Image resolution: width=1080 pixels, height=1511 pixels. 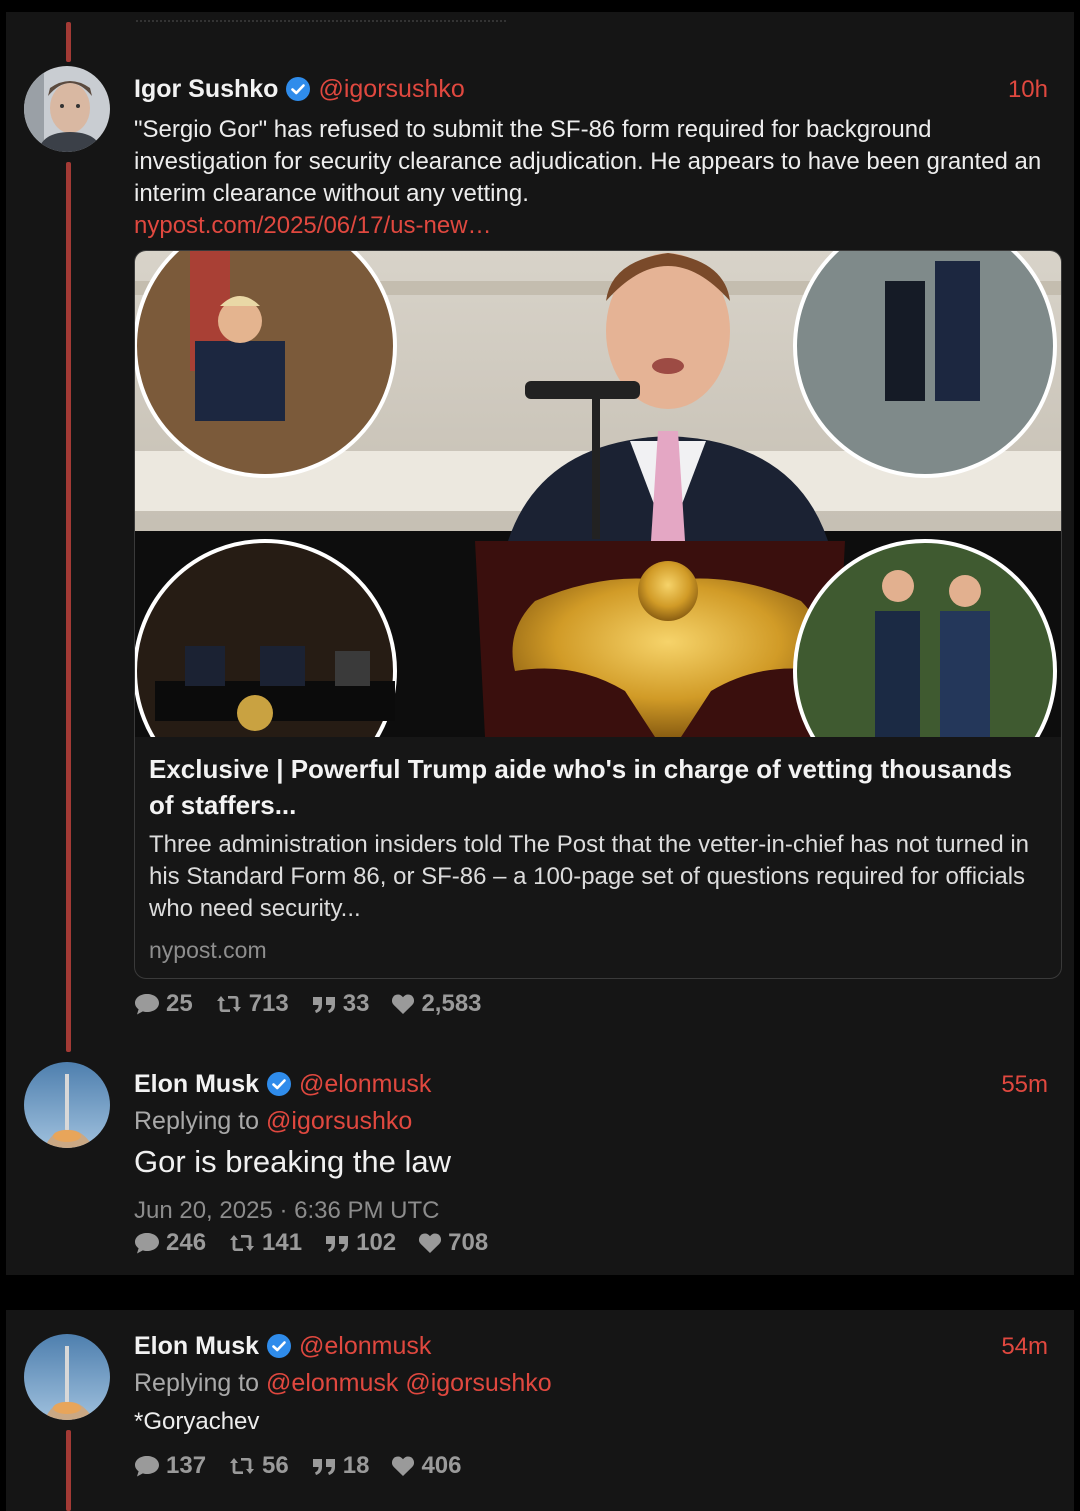 What do you see at coordinates (391, 89) in the screenshot?
I see `author-handle: @igorsushko` at bounding box center [391, 89].